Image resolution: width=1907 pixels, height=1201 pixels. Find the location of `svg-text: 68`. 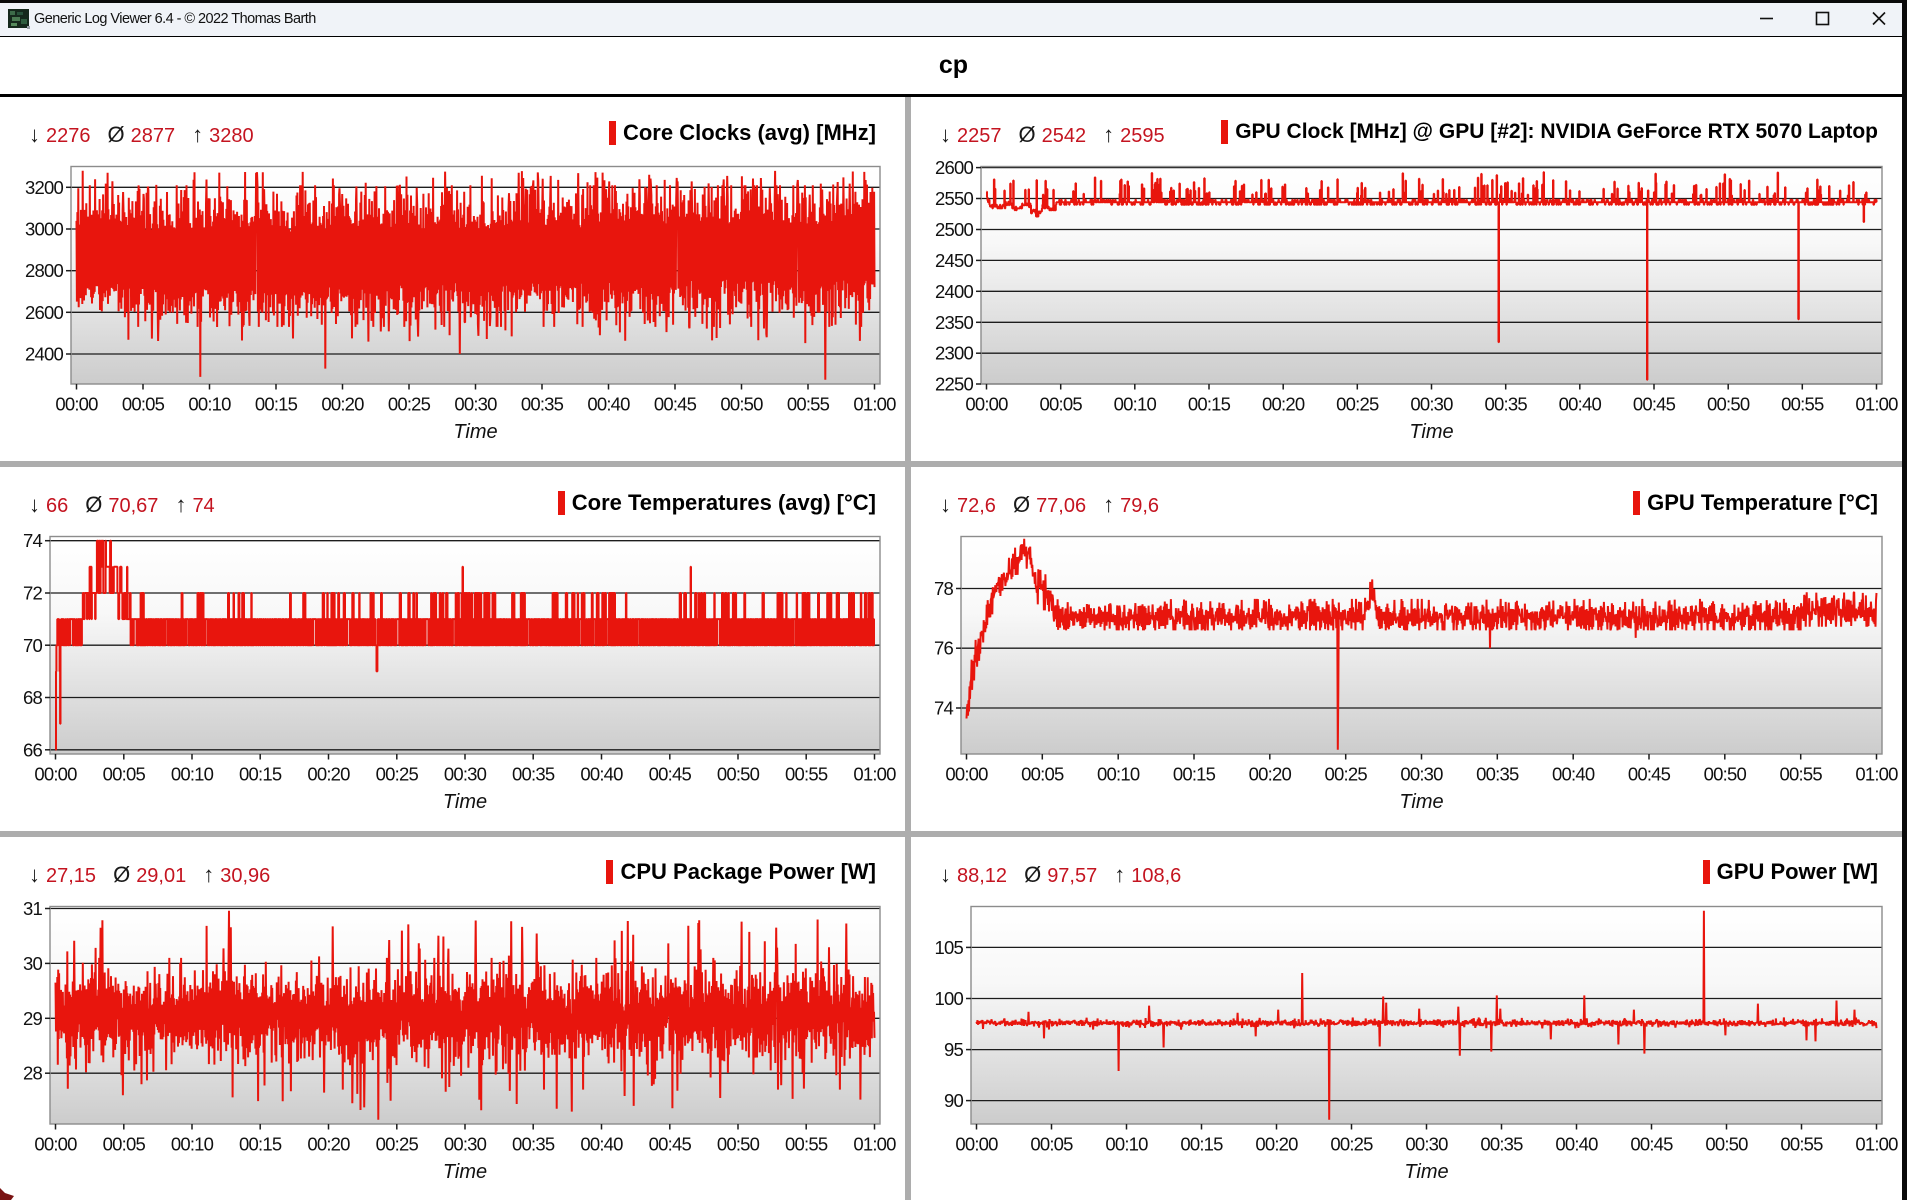

svg-text: 68 is located at coordinates (32, 697).